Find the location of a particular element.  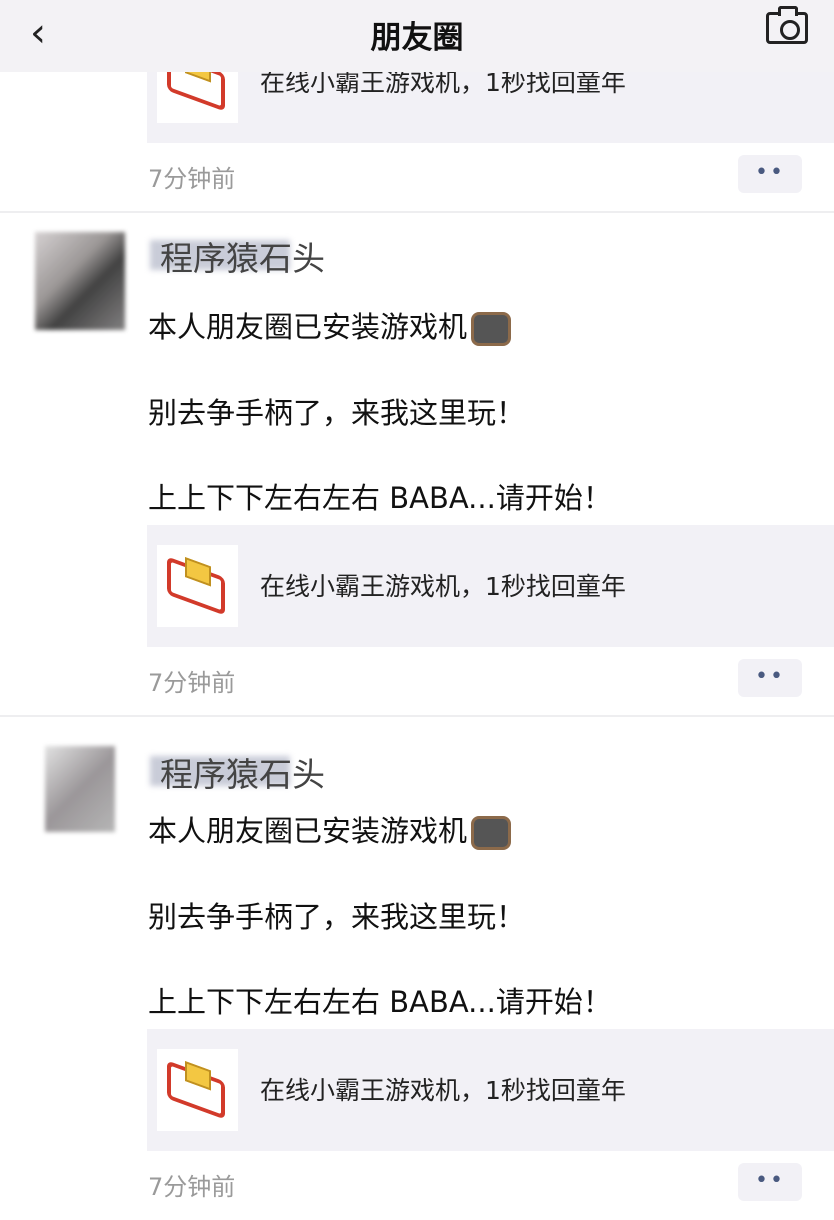

nav-bar: ‹ 朋友圈 is located at coordinates (417, 36).